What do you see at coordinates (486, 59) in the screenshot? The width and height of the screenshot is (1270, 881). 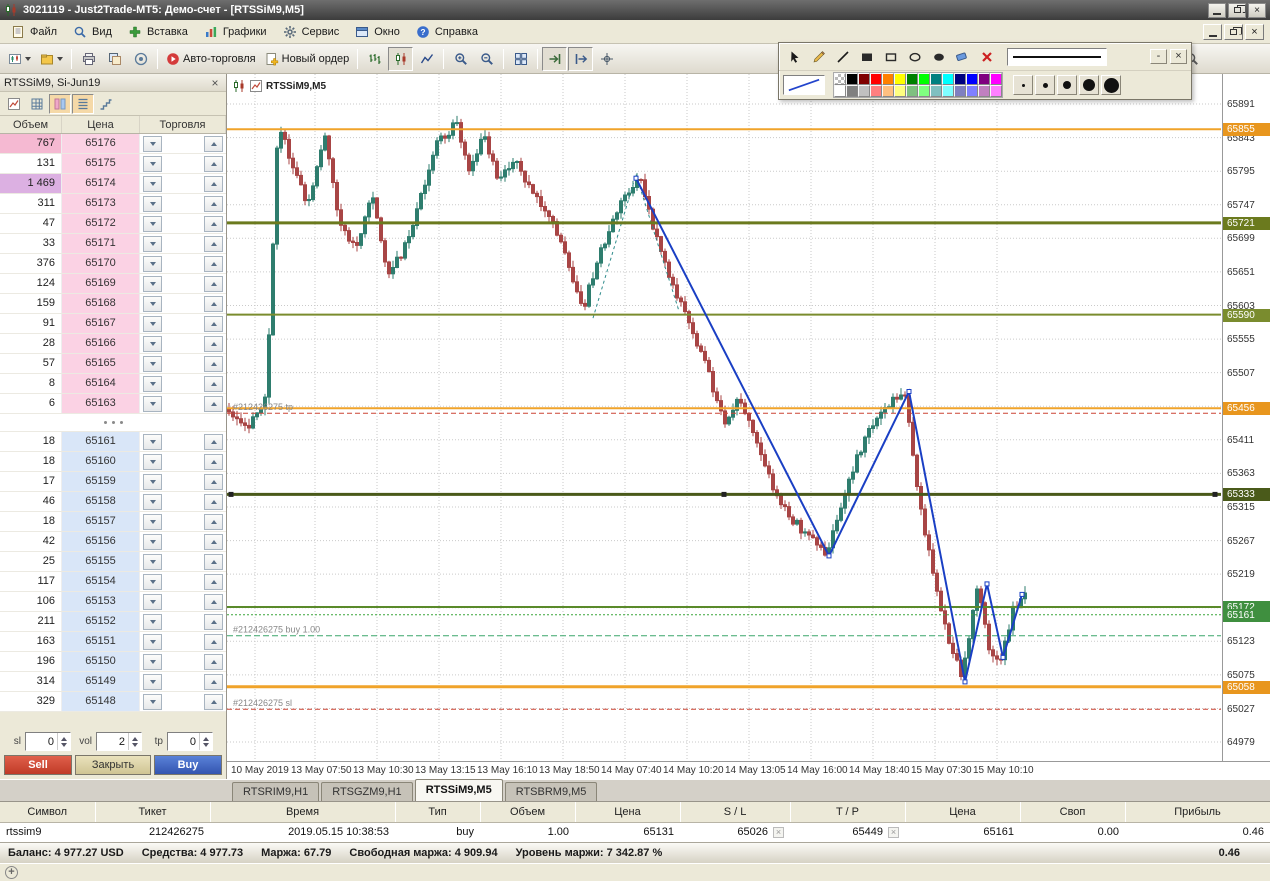 I see `zoom-out-button` at bounding box center [486, 59].